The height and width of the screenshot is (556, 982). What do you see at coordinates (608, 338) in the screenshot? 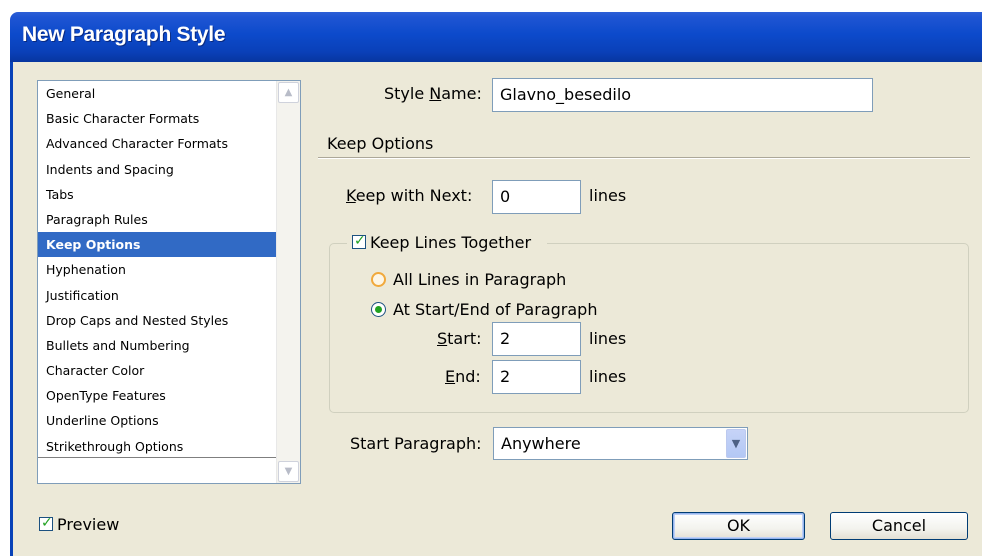
I see `start-unit: lines` at bounding box center [608, 338].